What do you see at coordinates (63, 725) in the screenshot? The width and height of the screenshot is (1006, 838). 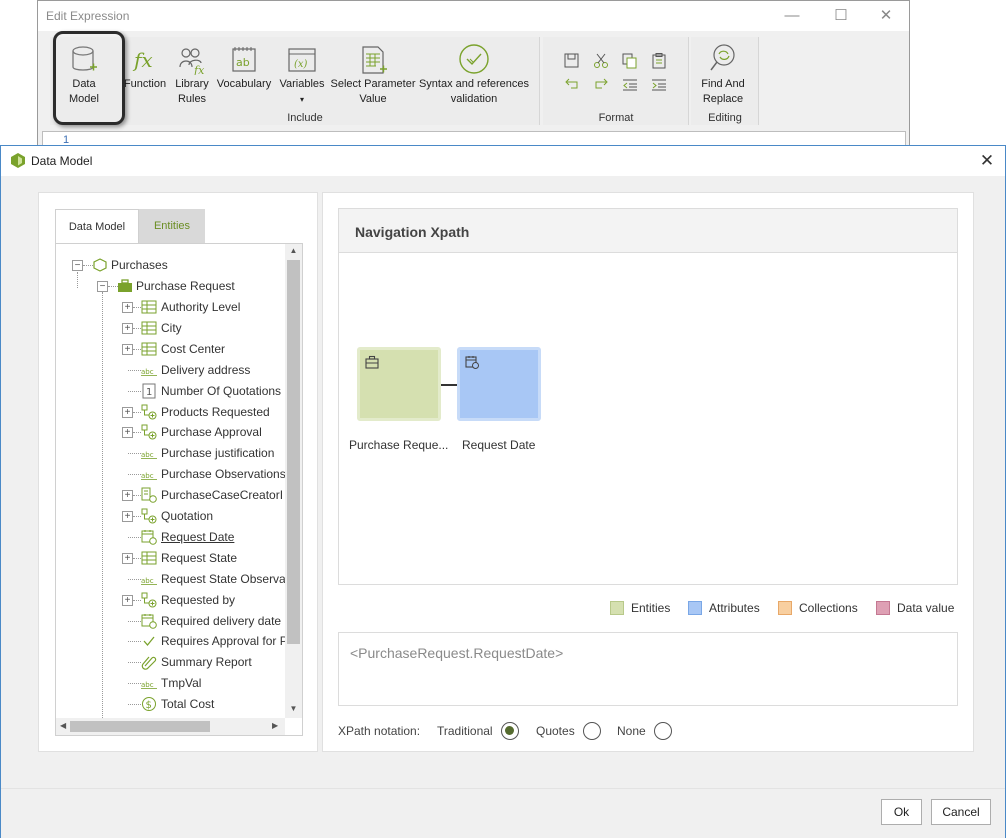 I see `scroll-left-icon: ◀` at bounding box center [63, 725].